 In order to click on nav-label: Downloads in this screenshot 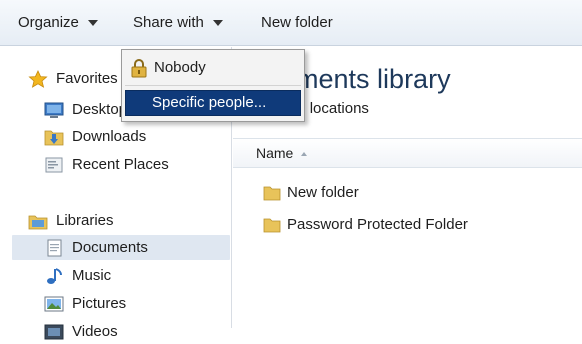, I will do `click(109, 136)`.